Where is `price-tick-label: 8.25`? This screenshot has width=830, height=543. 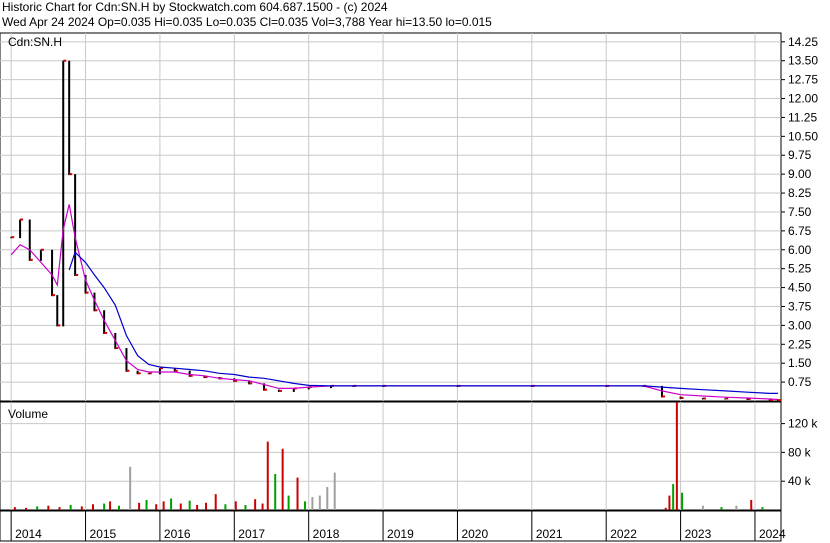 price-tick-label: 8.25 is located at coordinates (800, 193).